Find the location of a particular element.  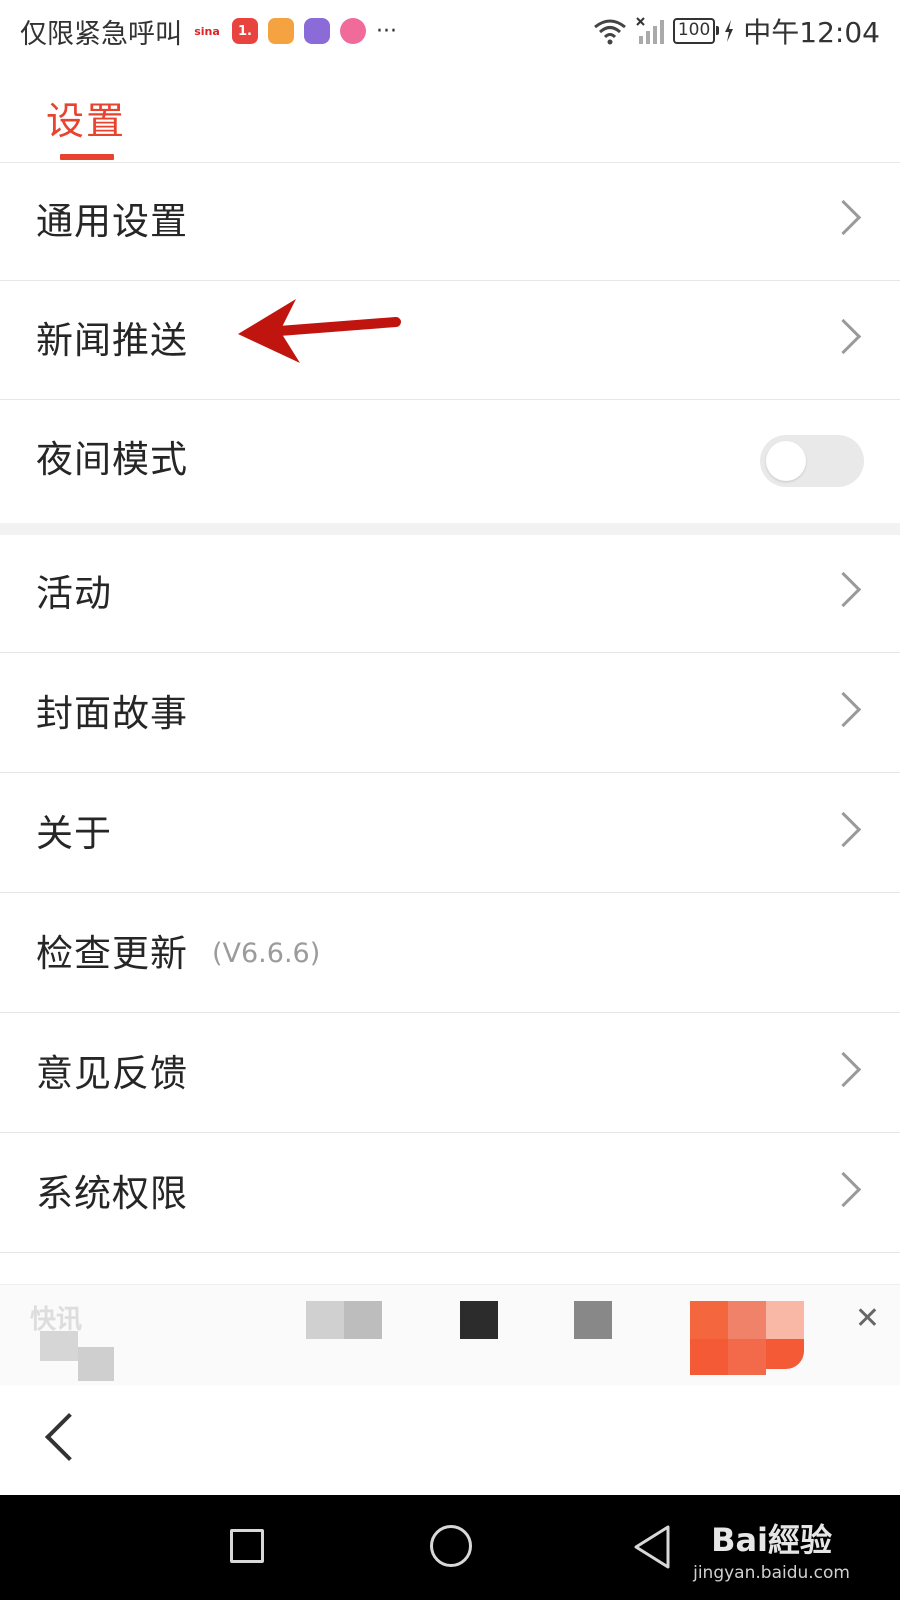

settings-row-night-mode: 夜间模式 is located at coordinates (450, 460).